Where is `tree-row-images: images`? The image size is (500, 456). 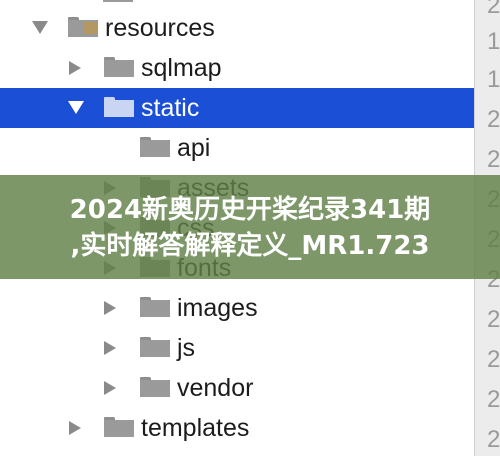
tree-row-images: images is located at coordinates (237, 308).